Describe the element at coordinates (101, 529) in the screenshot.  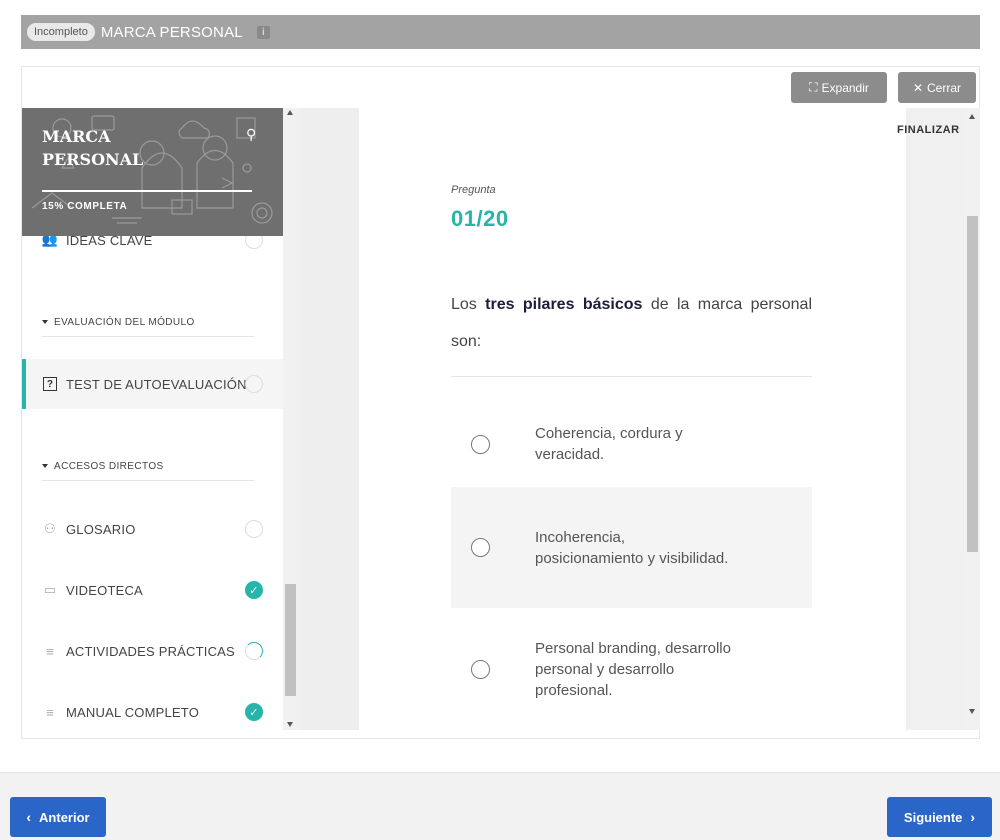
I see `sidebar-item-label: GLOSARIO` at that location.